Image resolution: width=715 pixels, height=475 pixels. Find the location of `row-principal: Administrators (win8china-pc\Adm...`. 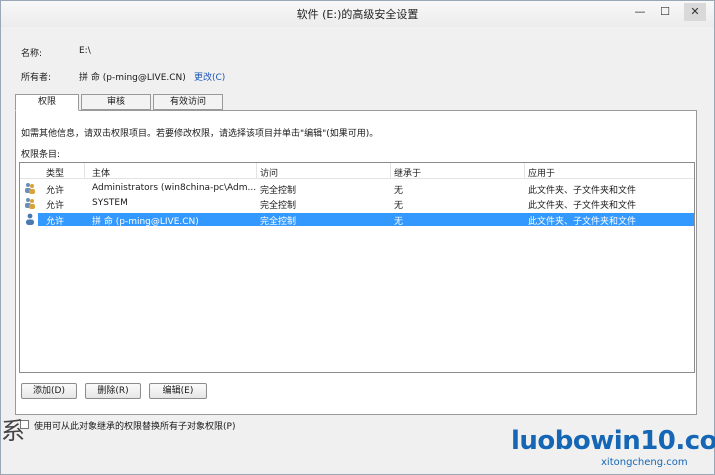

row-principal: Administrators (win8china-pc\Adm... is located at coordinates (174, 188).